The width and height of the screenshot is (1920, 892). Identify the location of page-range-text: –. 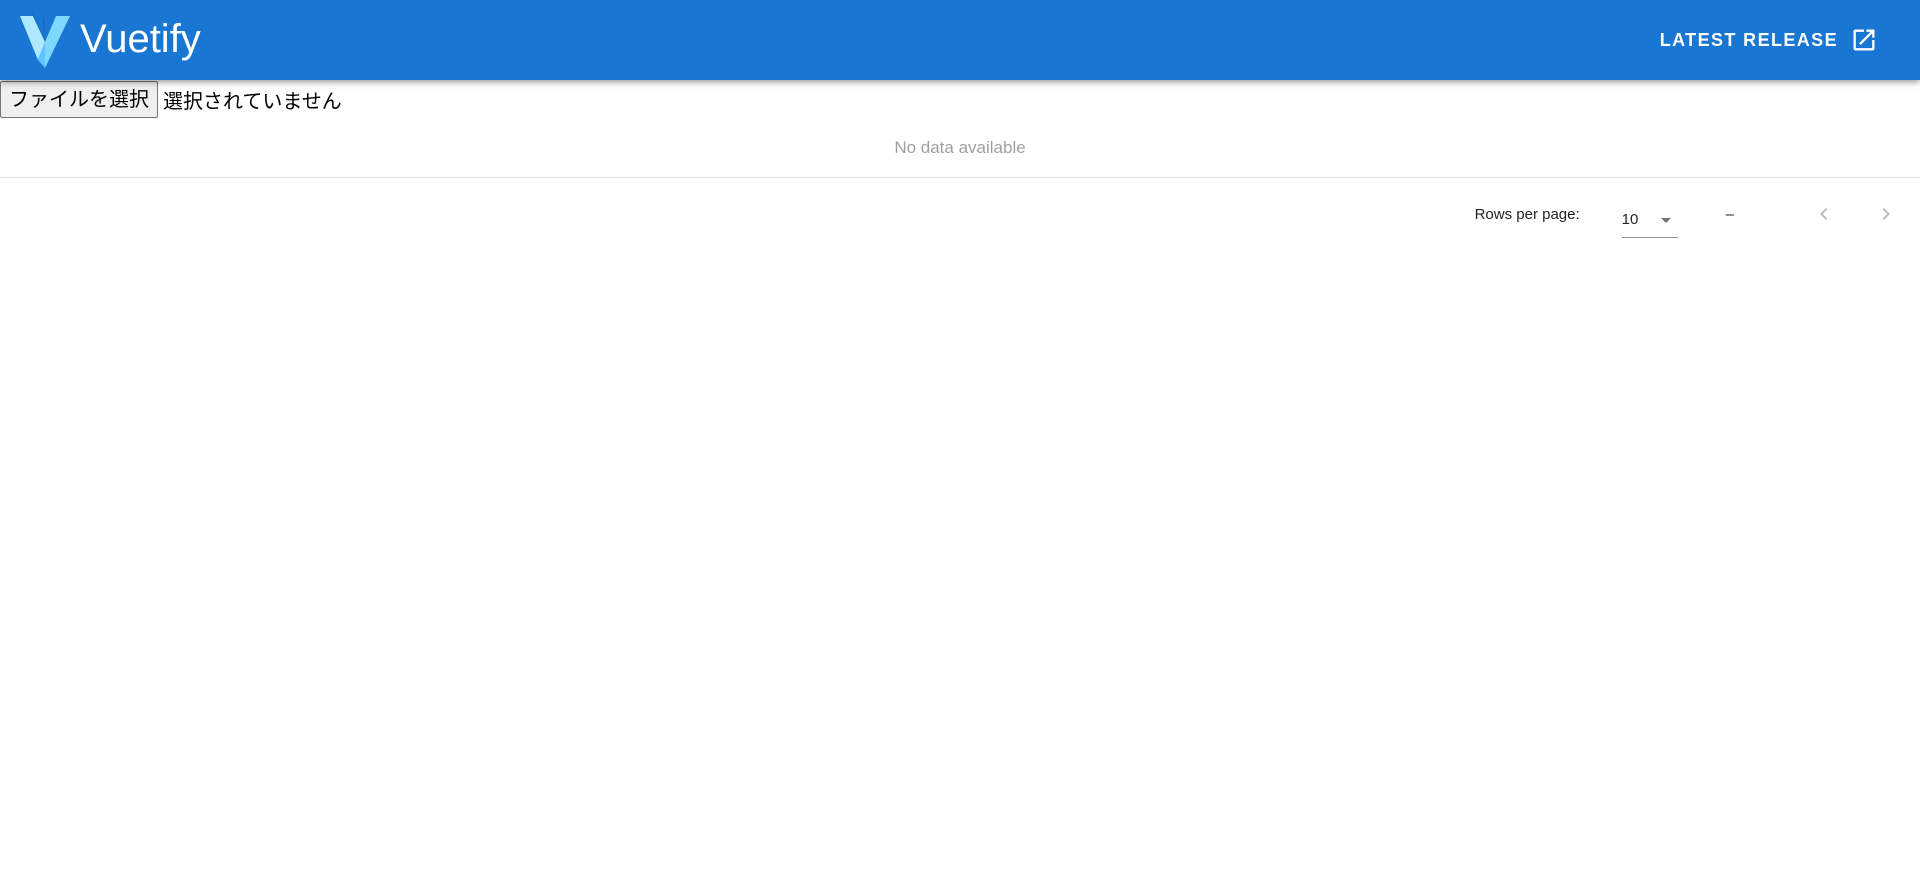
(1729, 214).